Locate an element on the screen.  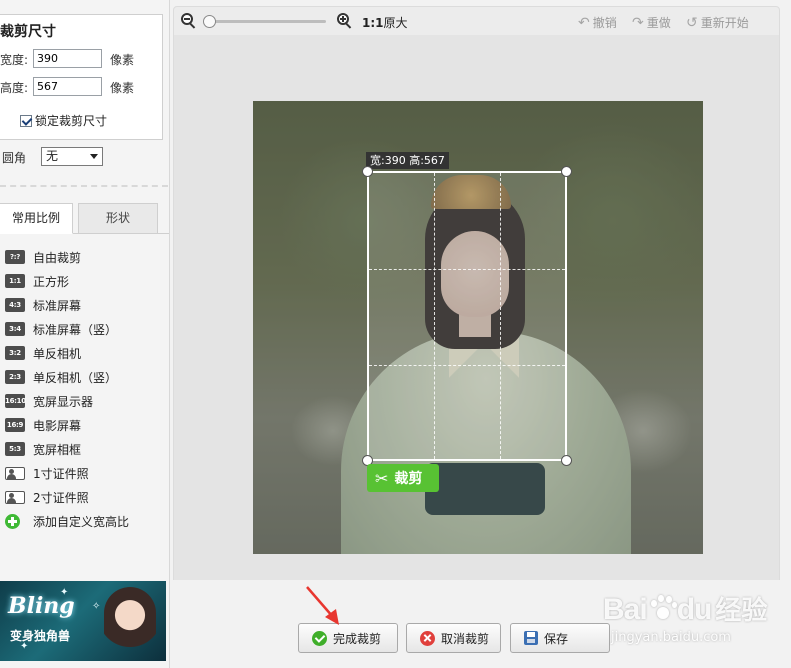
redo-icon: ↷ is located at coordinates (638, 22).